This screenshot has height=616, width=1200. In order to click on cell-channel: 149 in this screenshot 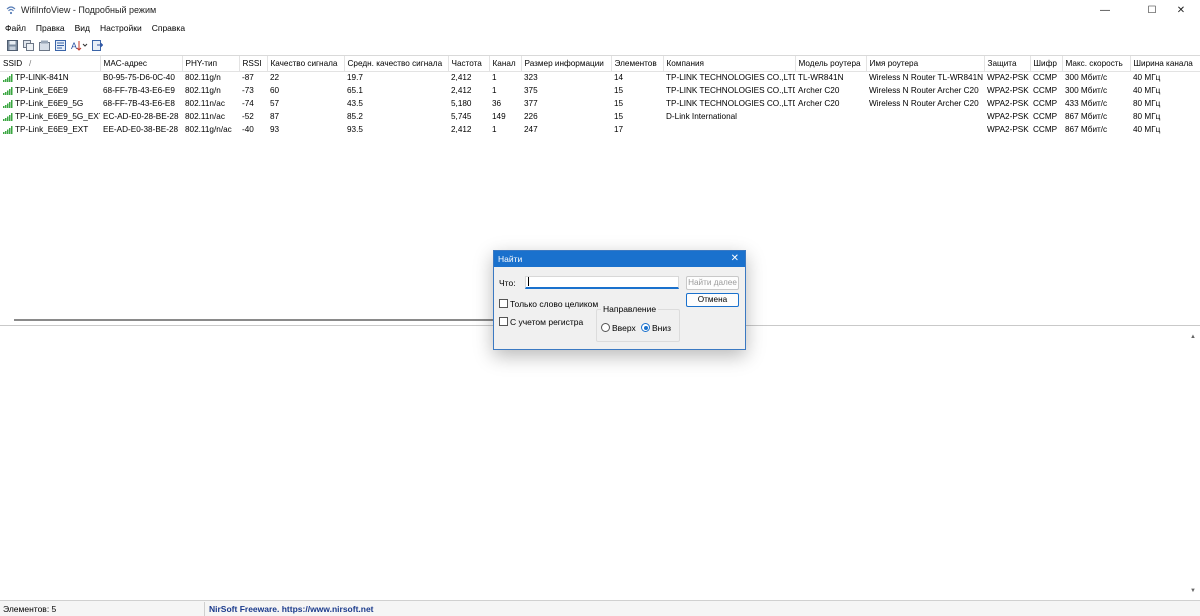, I will do `click(499, 116)`.